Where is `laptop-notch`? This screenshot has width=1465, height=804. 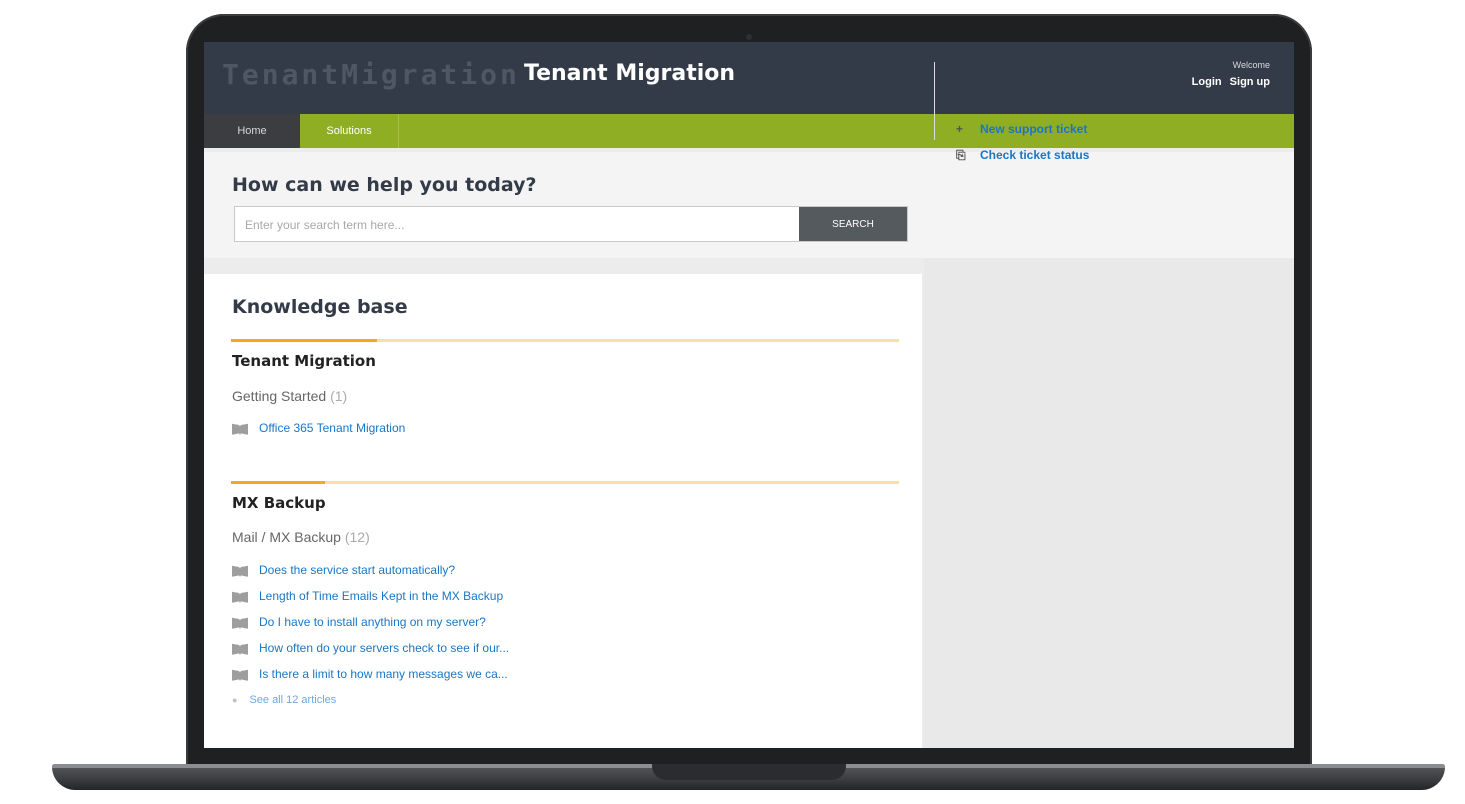
laptop-notch is located at coordinates (749, 772).